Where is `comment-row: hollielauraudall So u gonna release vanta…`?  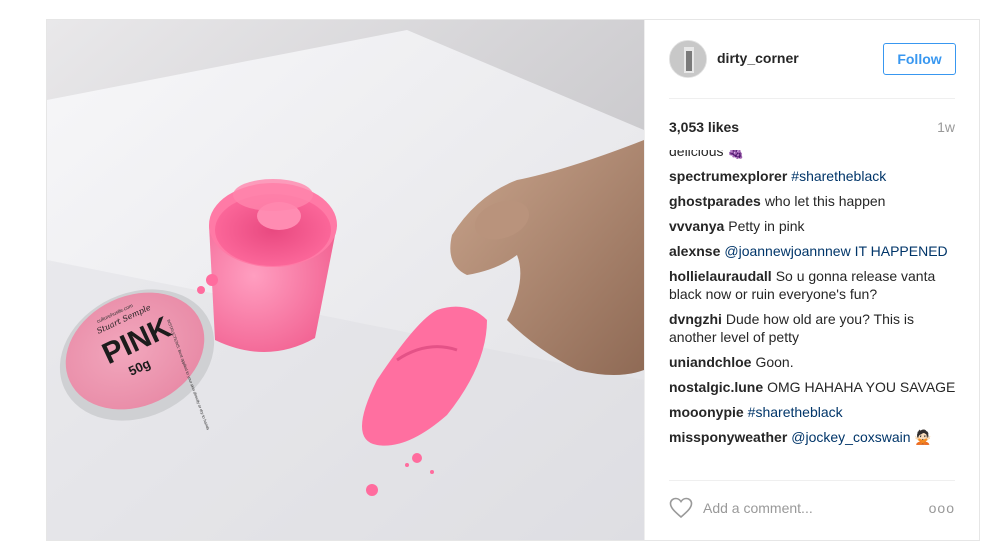 comment-row: hollielauraudall So u gonna release vanta… is located at coordinates (814, 285).